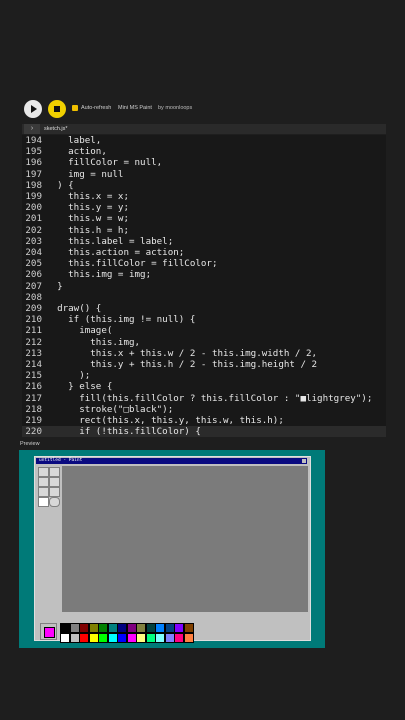 The image size is (405, 720). Describe the element at coordinates (54, 502) in the screenshot. I see `ellipse-tool-icon` at that location.